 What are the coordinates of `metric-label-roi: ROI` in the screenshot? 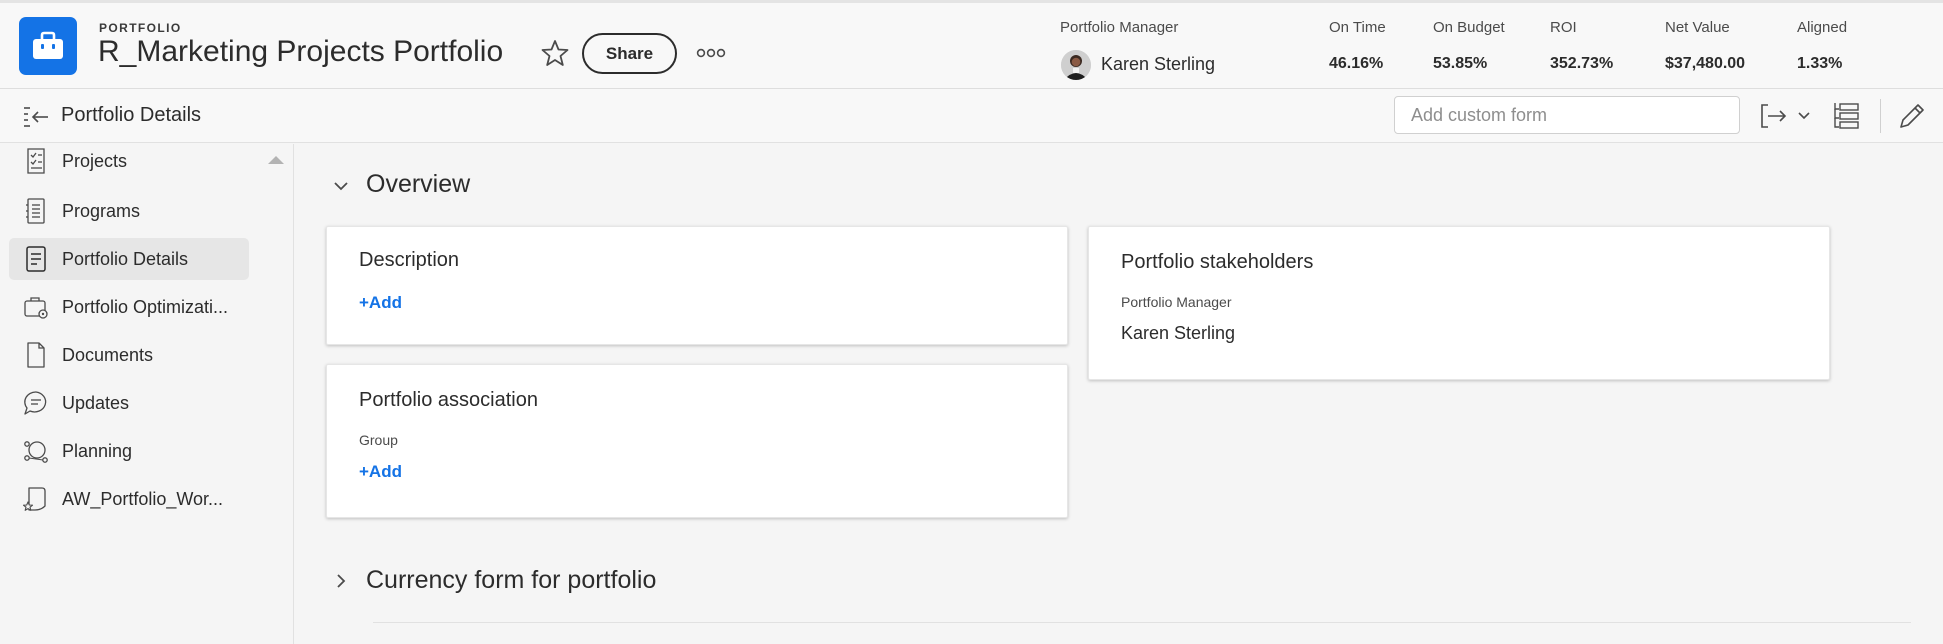 It's located at (1563, 27).